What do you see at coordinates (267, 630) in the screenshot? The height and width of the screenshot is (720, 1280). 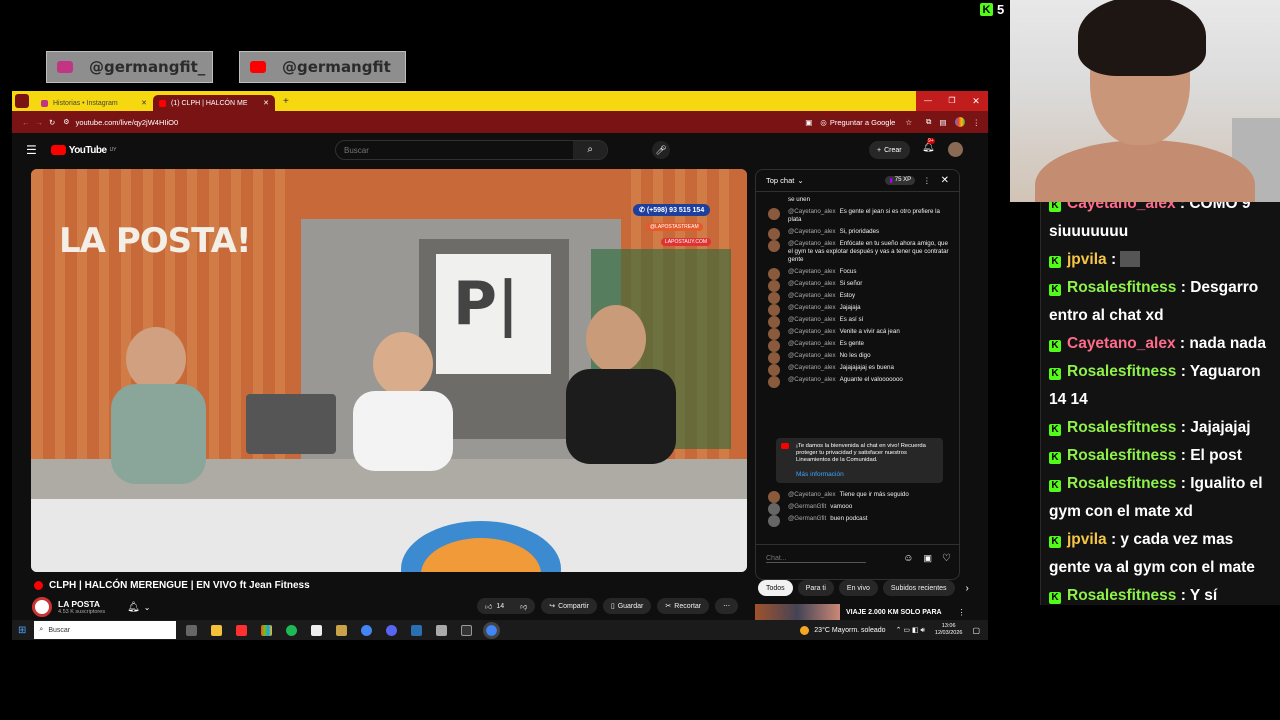 I see `microsoft-store-icon` at bounding box center [267, 630].